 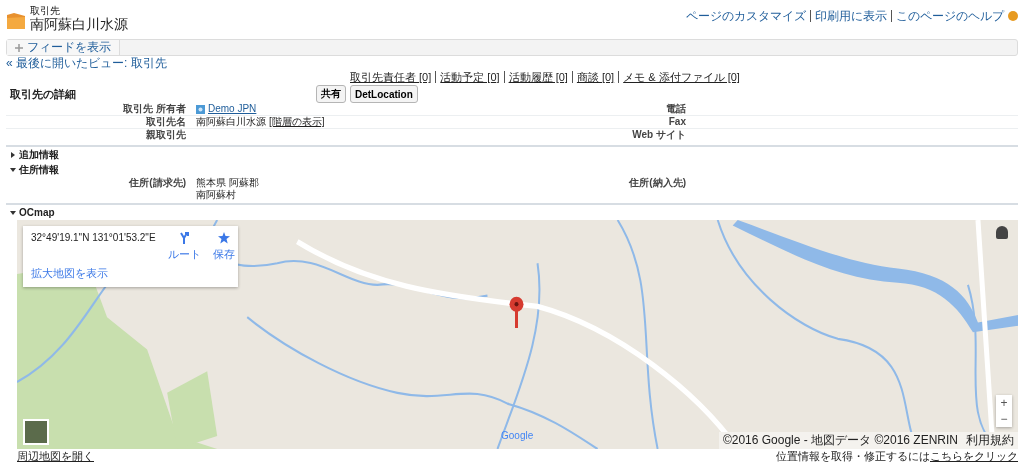 I want to click on coordinates: 32°49'19.1"N 131°01'53.2"E, so click(x=93, y=237).